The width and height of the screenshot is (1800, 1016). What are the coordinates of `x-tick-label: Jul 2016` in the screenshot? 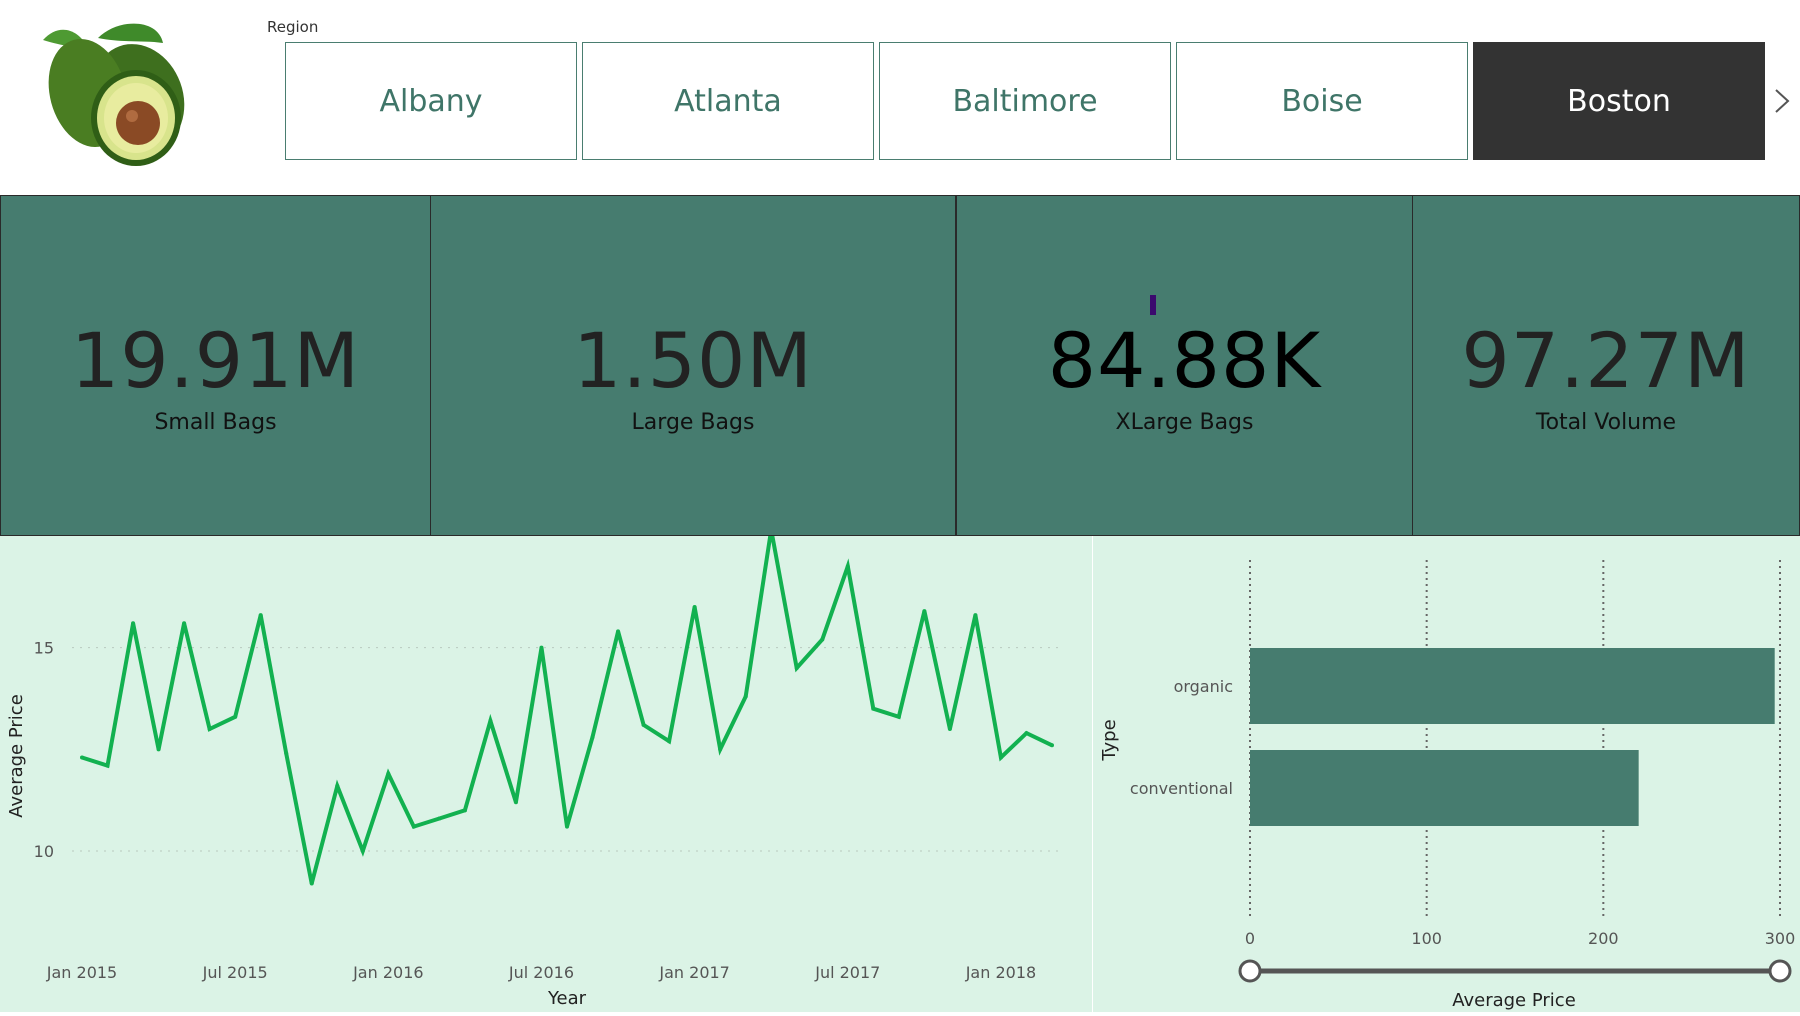 It's located at (541, 972).